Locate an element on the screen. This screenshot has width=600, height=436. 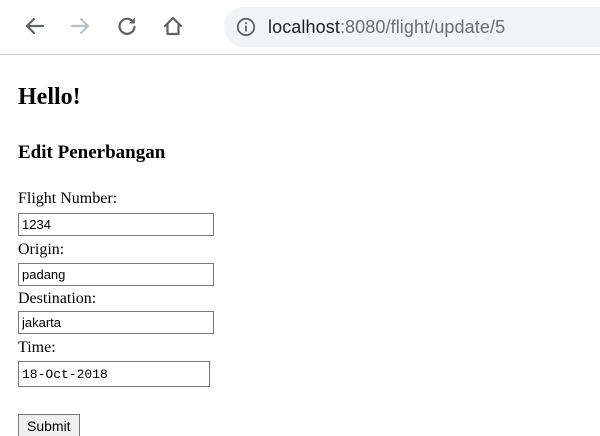
time-label: Time: is located at coordinates (37, 347).